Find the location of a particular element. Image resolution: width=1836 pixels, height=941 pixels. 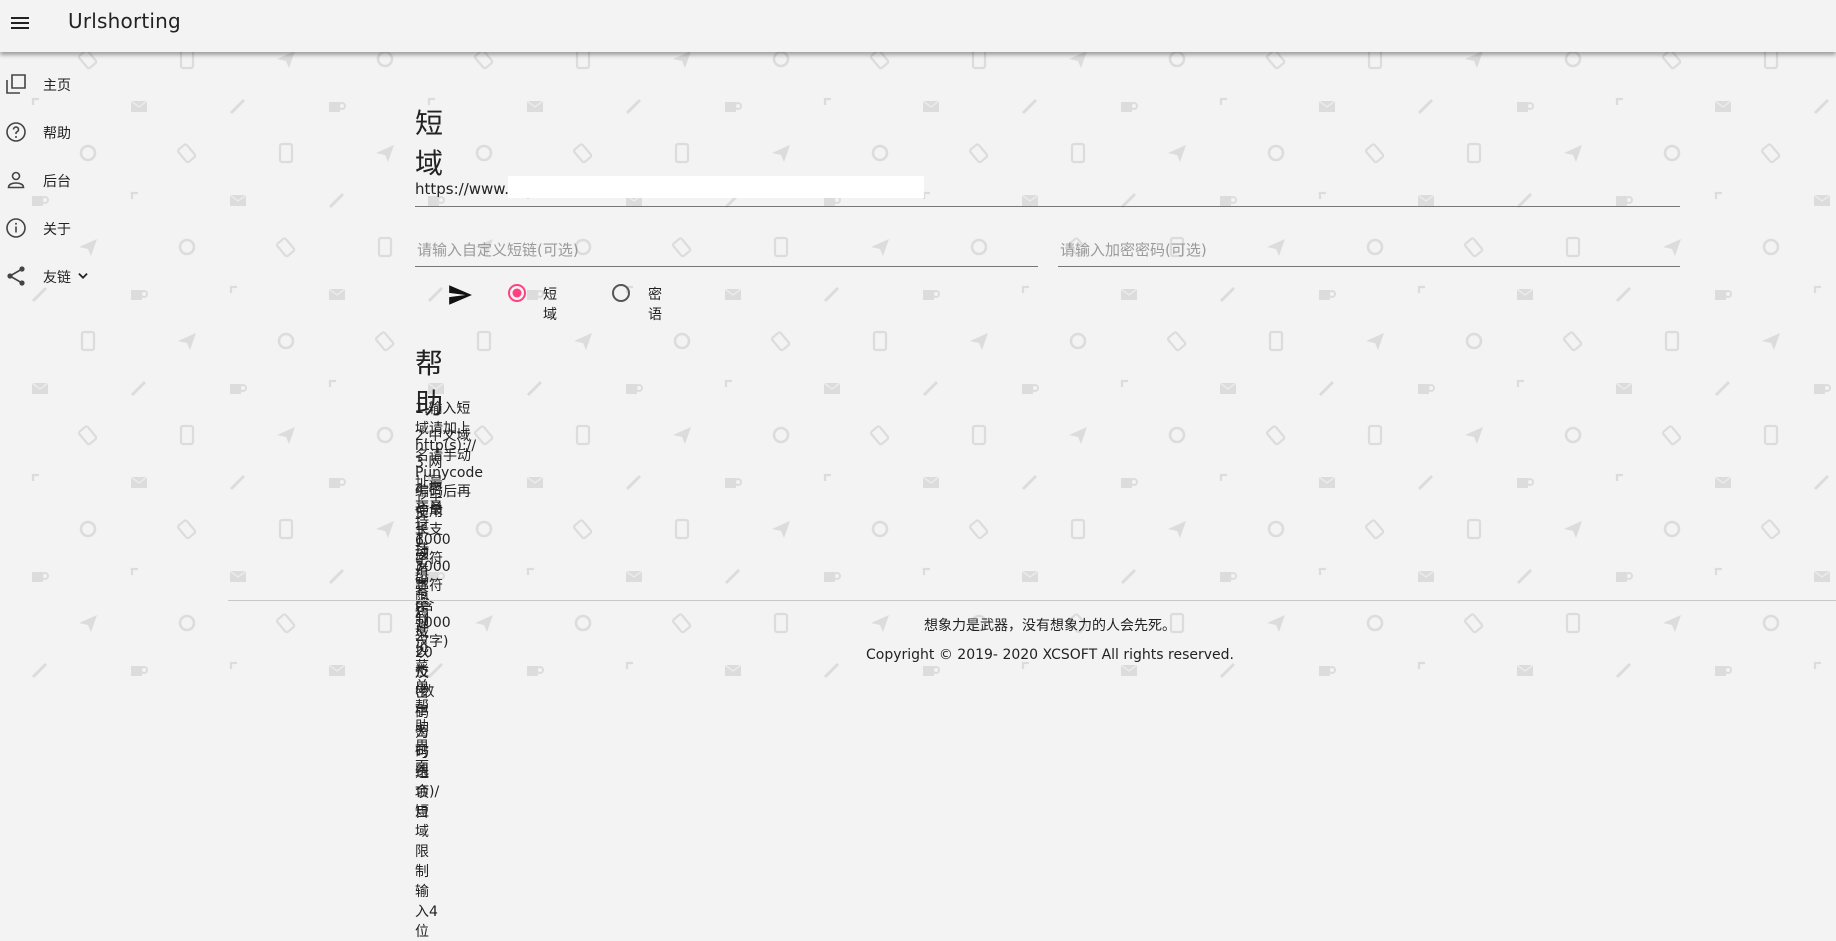

send-icon is located at coordinates (460, 295).